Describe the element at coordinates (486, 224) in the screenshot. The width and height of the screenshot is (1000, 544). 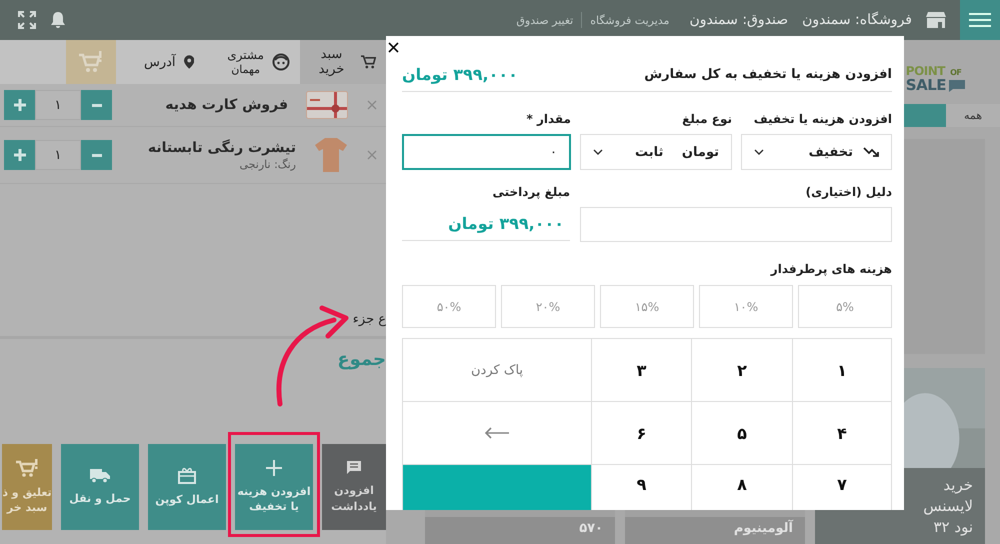
I see `payable-amount: ۳۹۹,۰۰۰ تومان` at that location.